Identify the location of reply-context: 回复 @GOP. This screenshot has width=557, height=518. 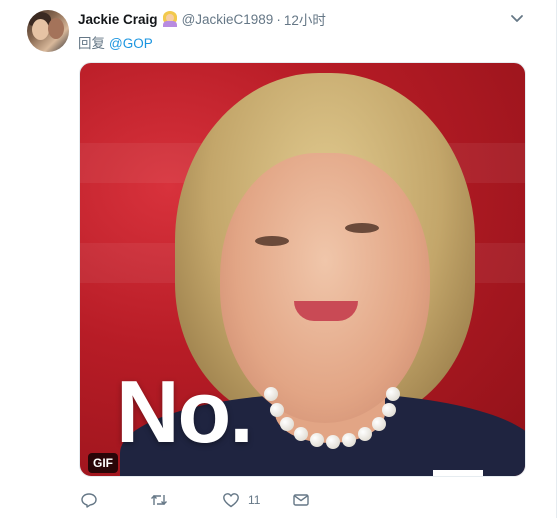
(115, 42).